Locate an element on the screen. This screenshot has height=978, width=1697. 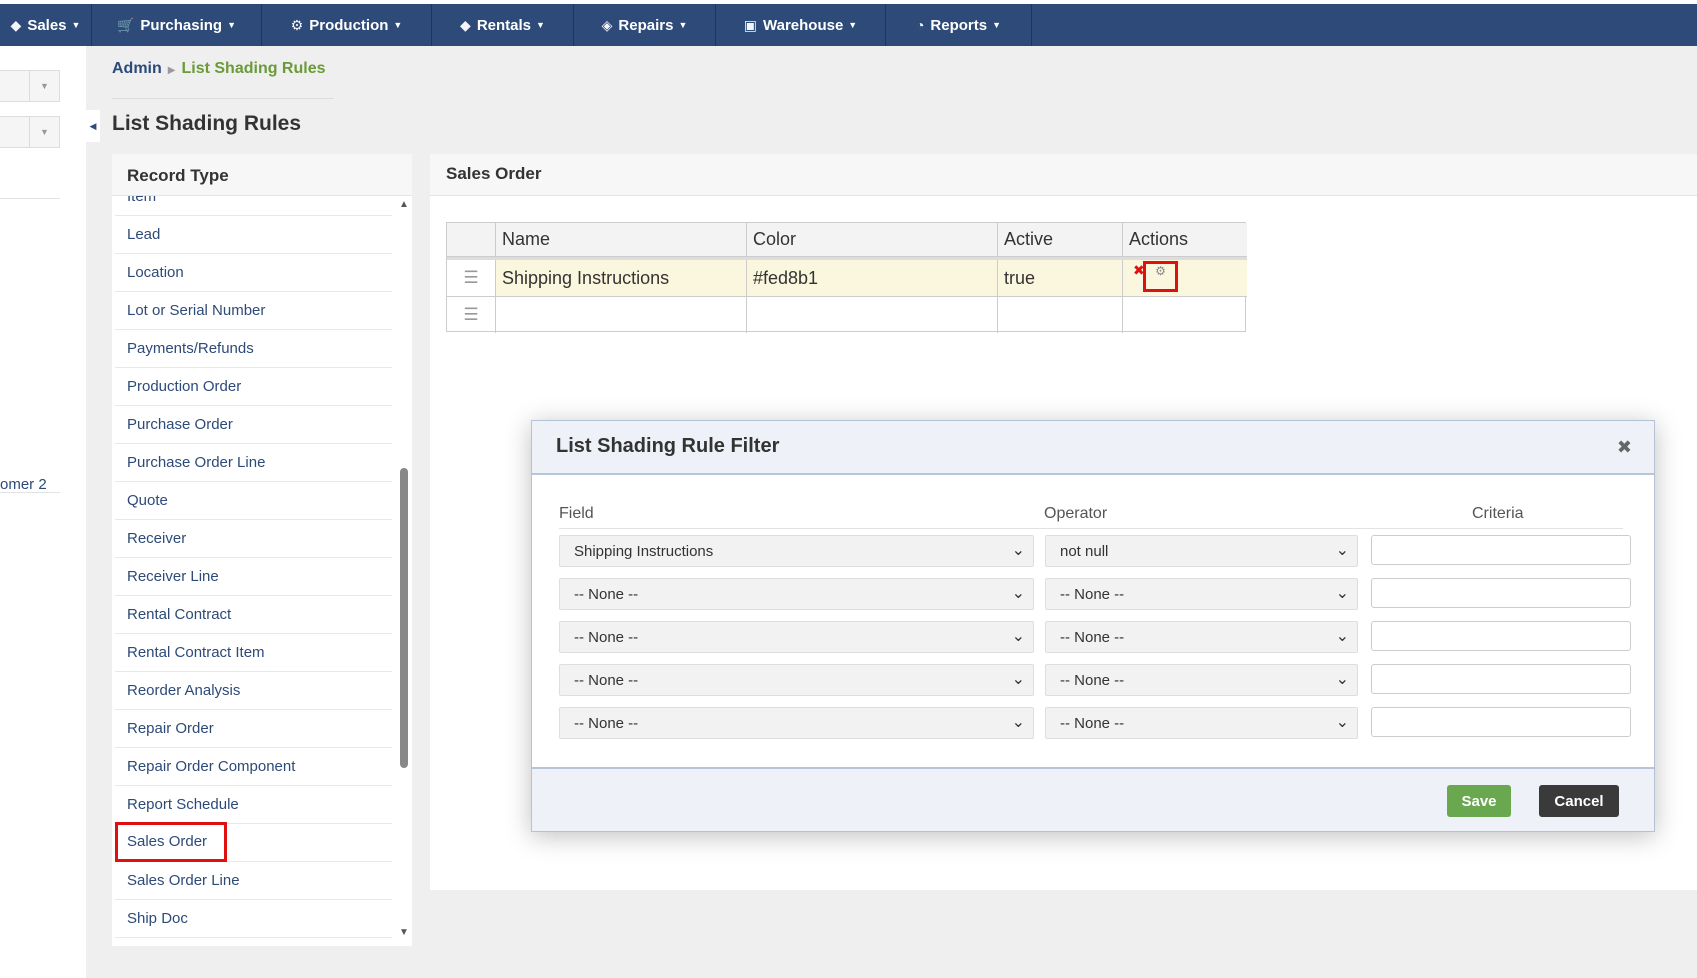
list-item: Receiver Line is located at coordinates (253, 577).